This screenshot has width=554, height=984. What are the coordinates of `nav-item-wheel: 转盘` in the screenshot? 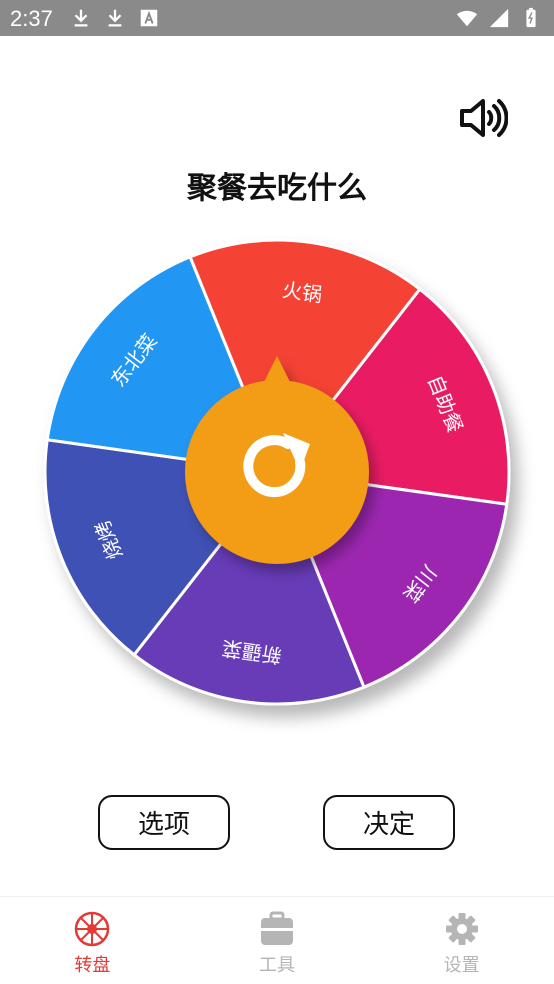 It's located at (92, 940).